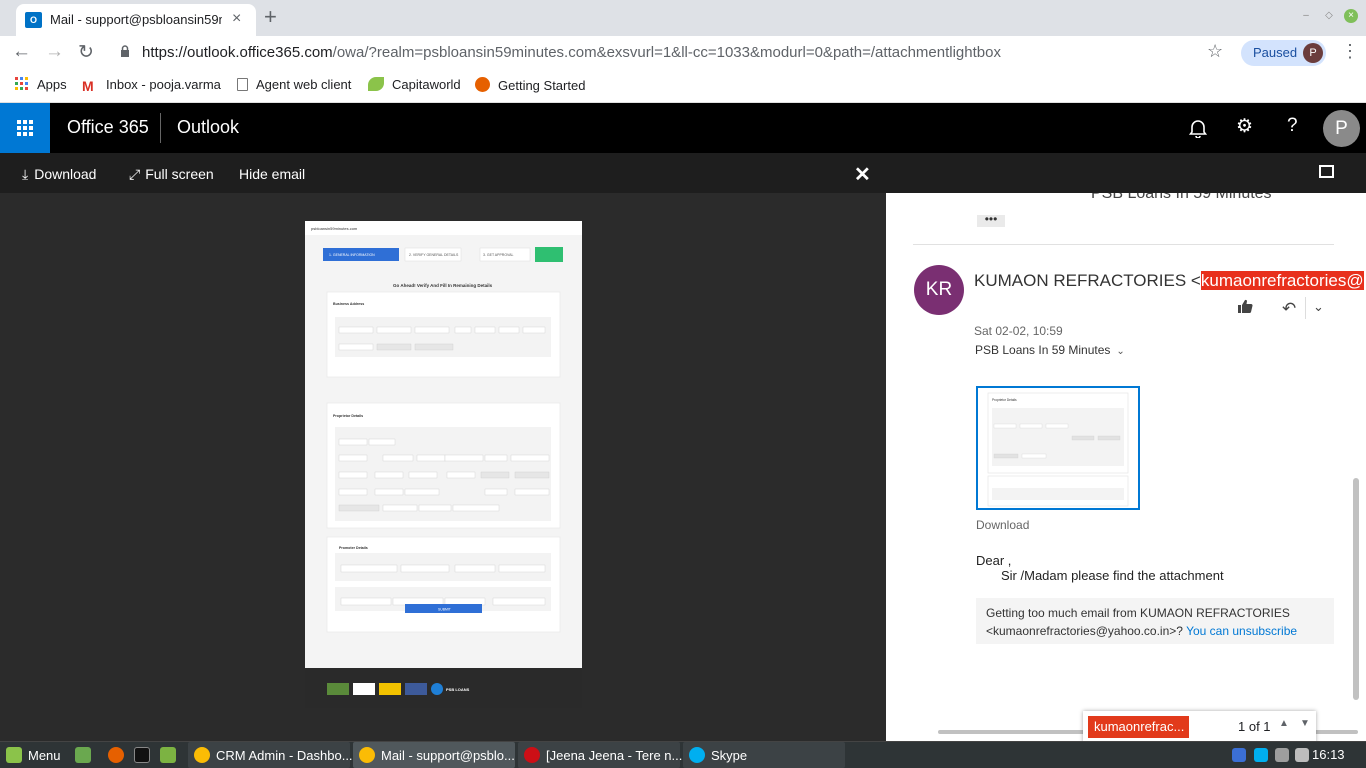 The width and height of the screenshot is (1366, 768). I want to click on action-divider, so click(1305, 308).